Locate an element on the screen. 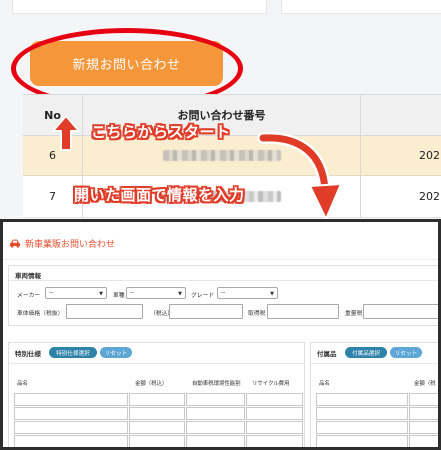 This screenshot has width=441, height=450. special-specs-reset-button: リセット is located at coordinates (116, 352).